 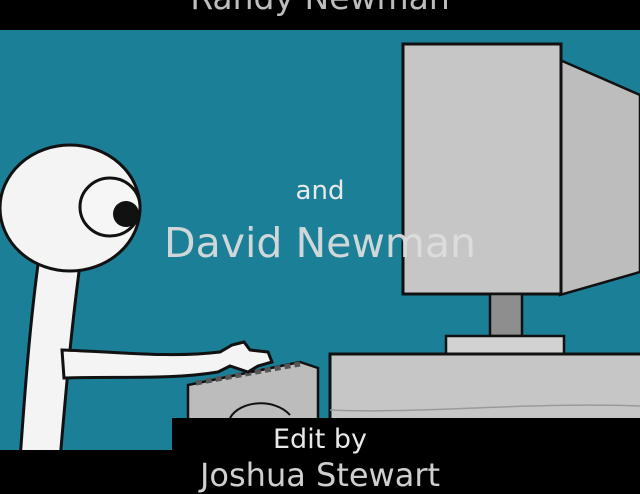 What do you see at coordinates (506, 315) in the screenshot?
I see `monitor-neck` at bounding box center [506, 315].